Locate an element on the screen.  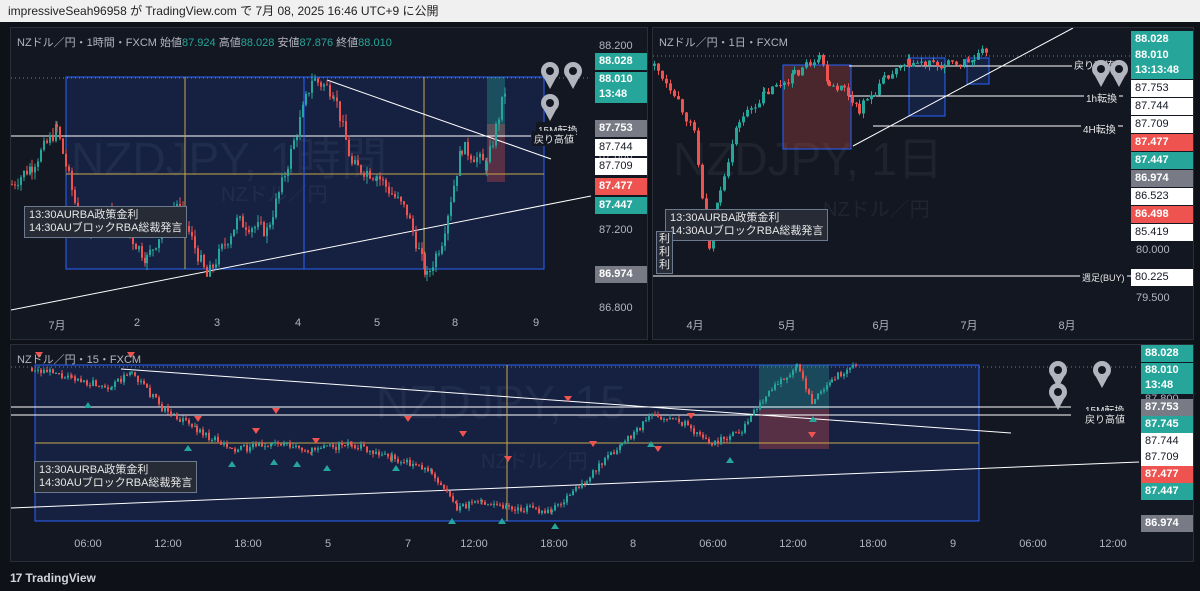
x-tick: 4月 is located at coordinates (695, 326).